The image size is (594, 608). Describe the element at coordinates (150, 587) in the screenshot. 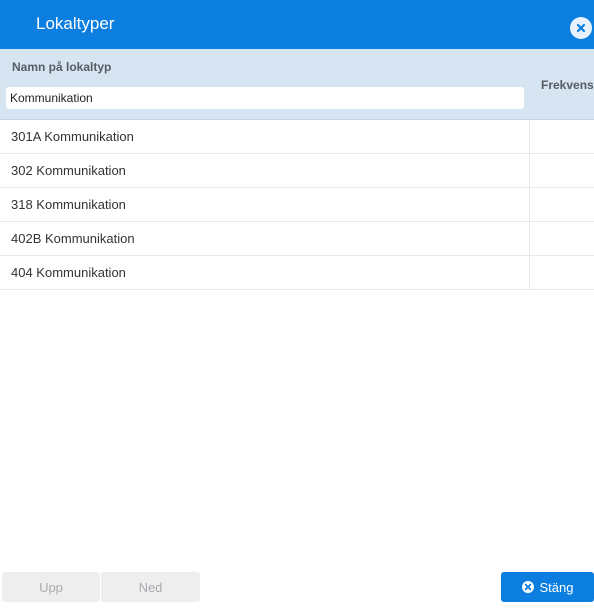

I see `move-down-button: Ned` at that location.